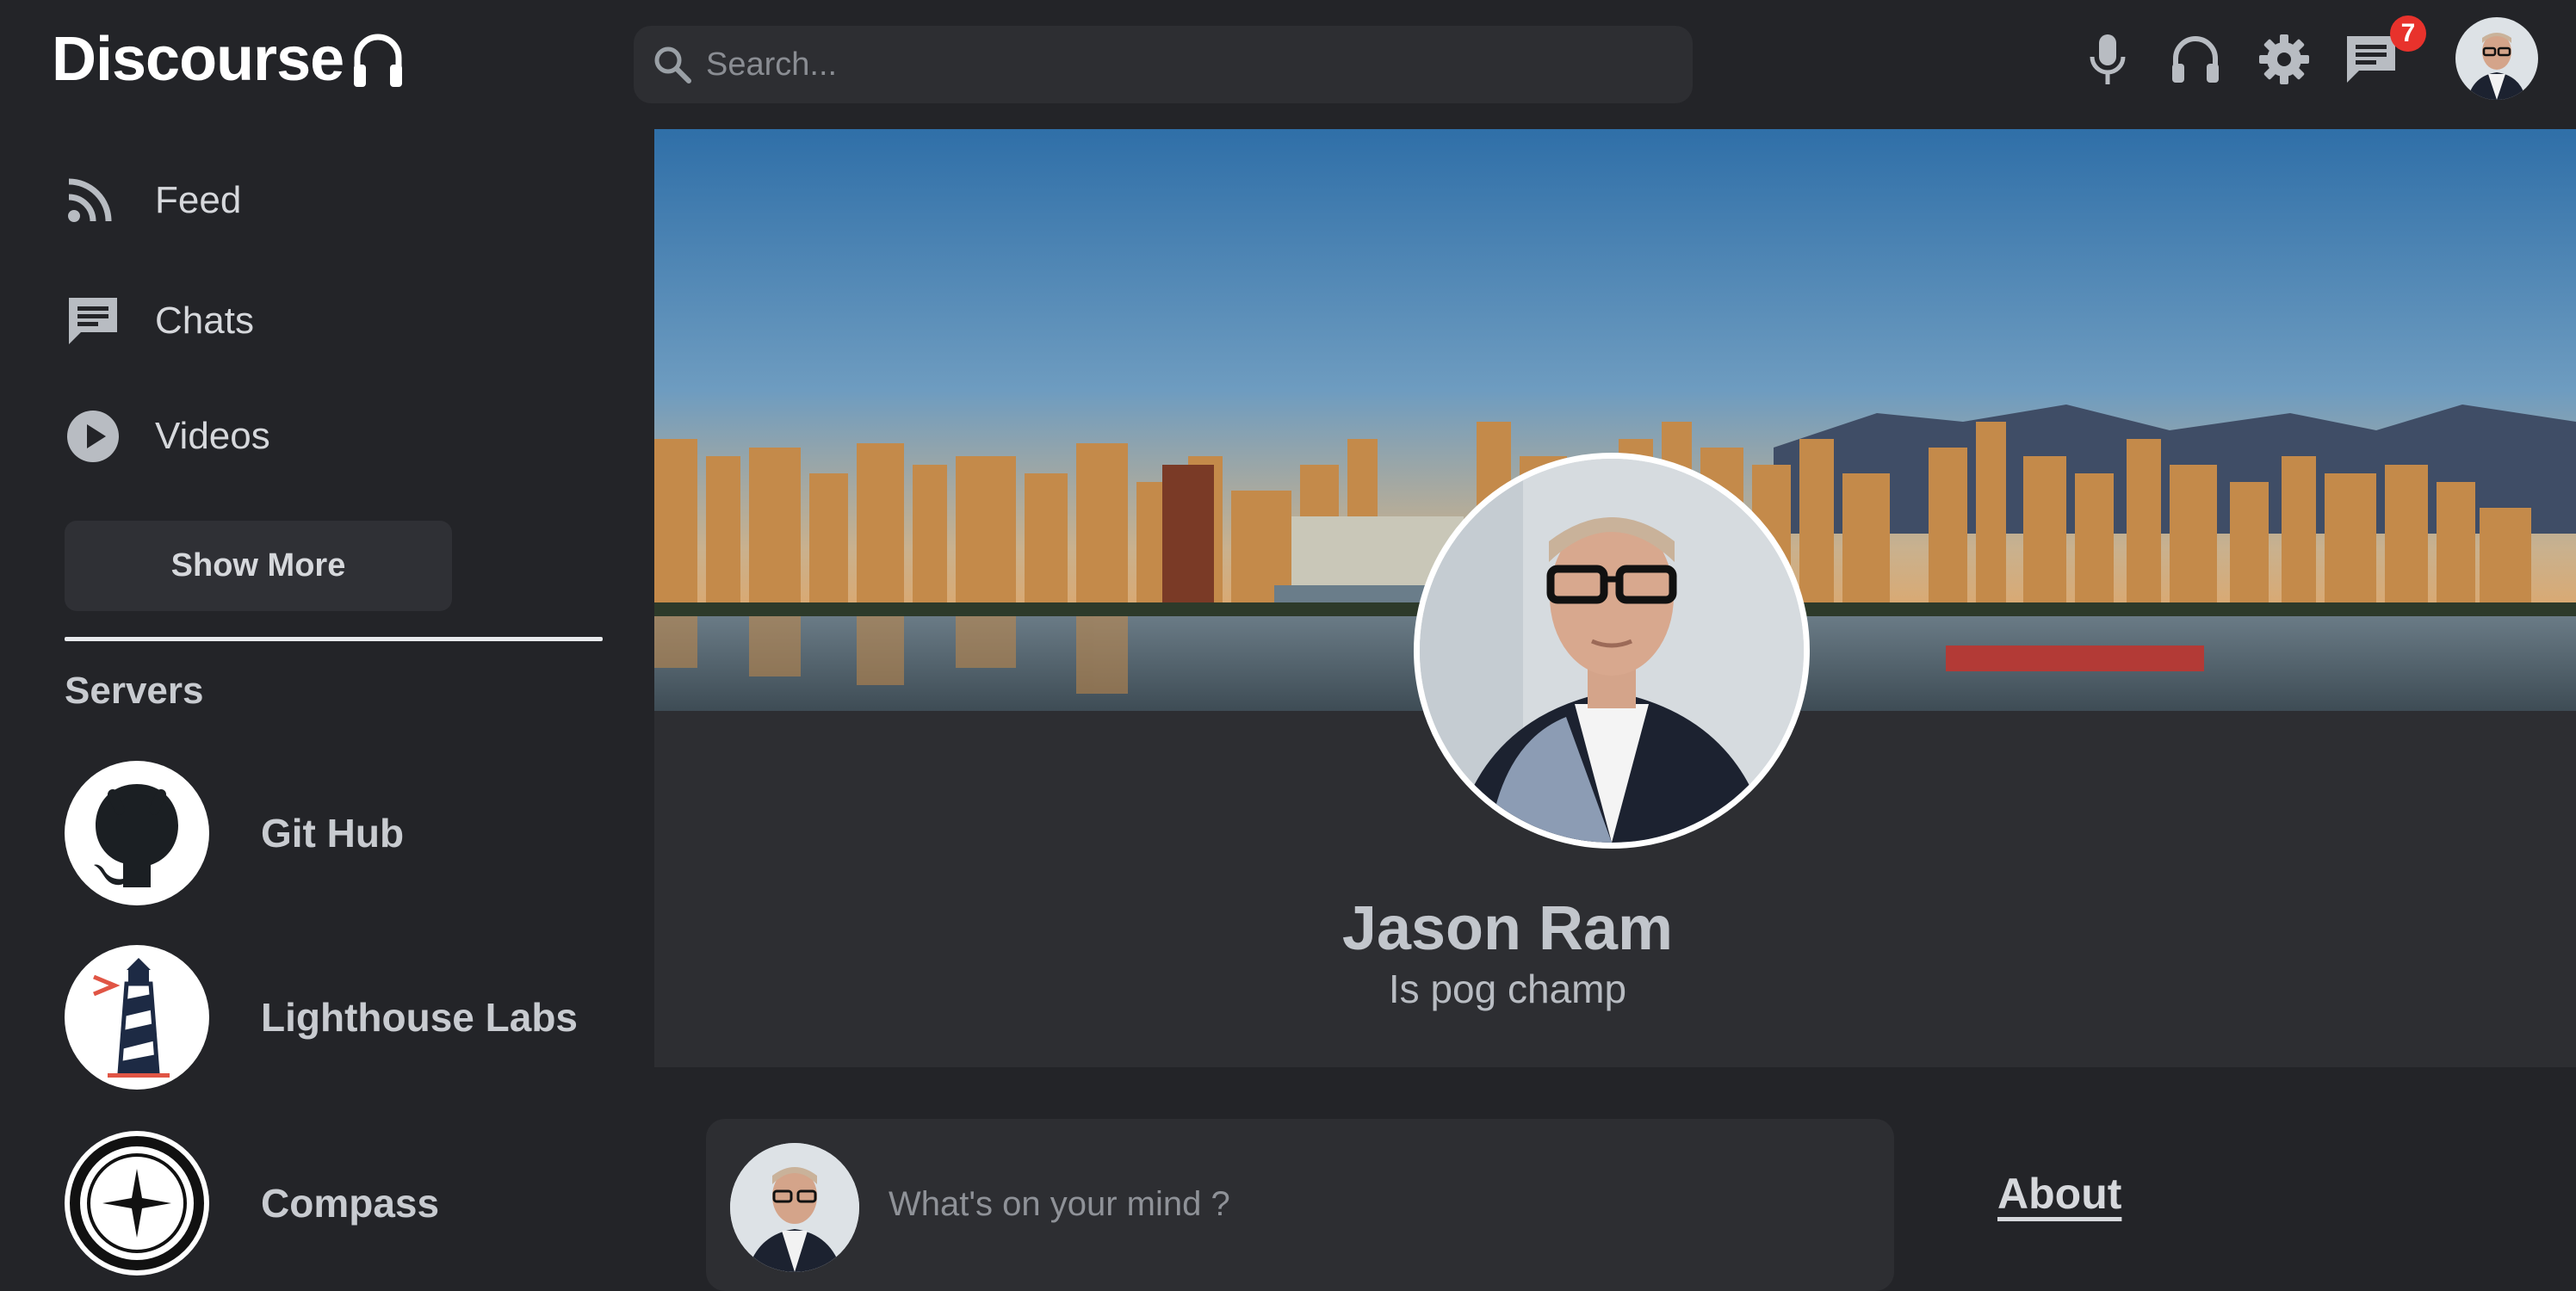 Image resolution: width=2576 pixels, height=1291 pixels. Describe the element at coordinates (1362, 1204) in the screenshot. I see `post-input` at that location.